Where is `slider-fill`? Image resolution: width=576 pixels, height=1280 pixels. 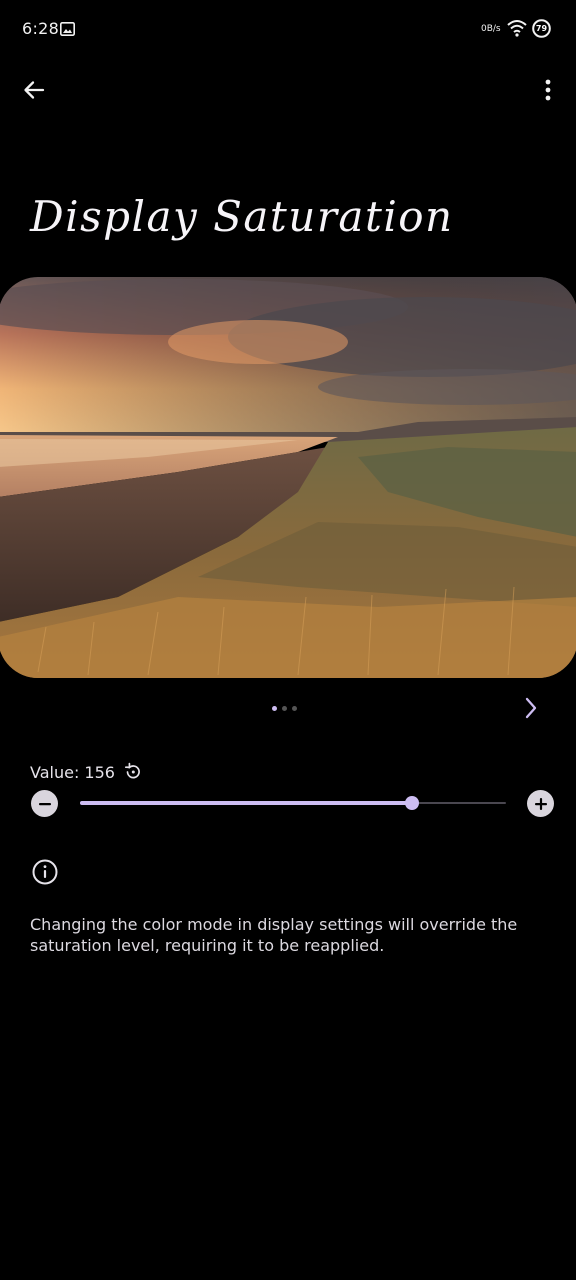 slider-fill is located at coordinates (246, 803).